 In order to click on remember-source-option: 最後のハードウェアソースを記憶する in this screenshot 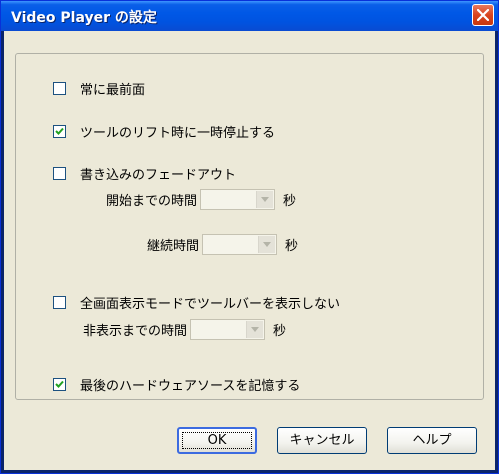, I will do `click(176, 384)`.